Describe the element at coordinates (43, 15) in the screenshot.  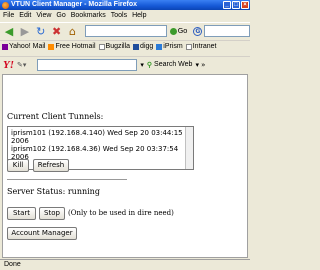
I see `menu-view: View` at that location.